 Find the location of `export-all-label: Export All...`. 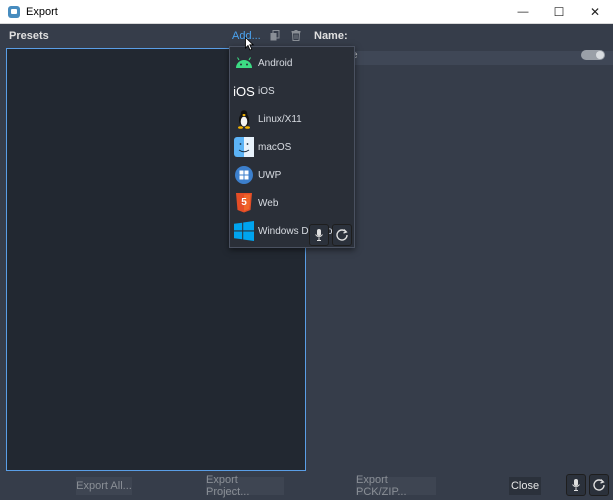

export-all-label: Export All... is located at coordinates (104, 486).